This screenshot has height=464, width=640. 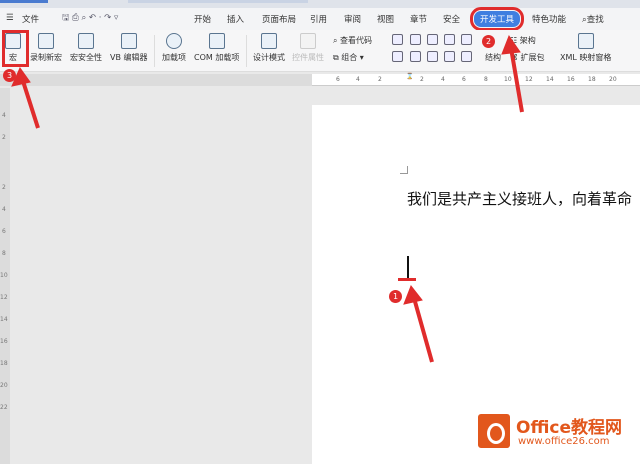 I want to click on step-badge-2: 2, so click(x=488, y=41).